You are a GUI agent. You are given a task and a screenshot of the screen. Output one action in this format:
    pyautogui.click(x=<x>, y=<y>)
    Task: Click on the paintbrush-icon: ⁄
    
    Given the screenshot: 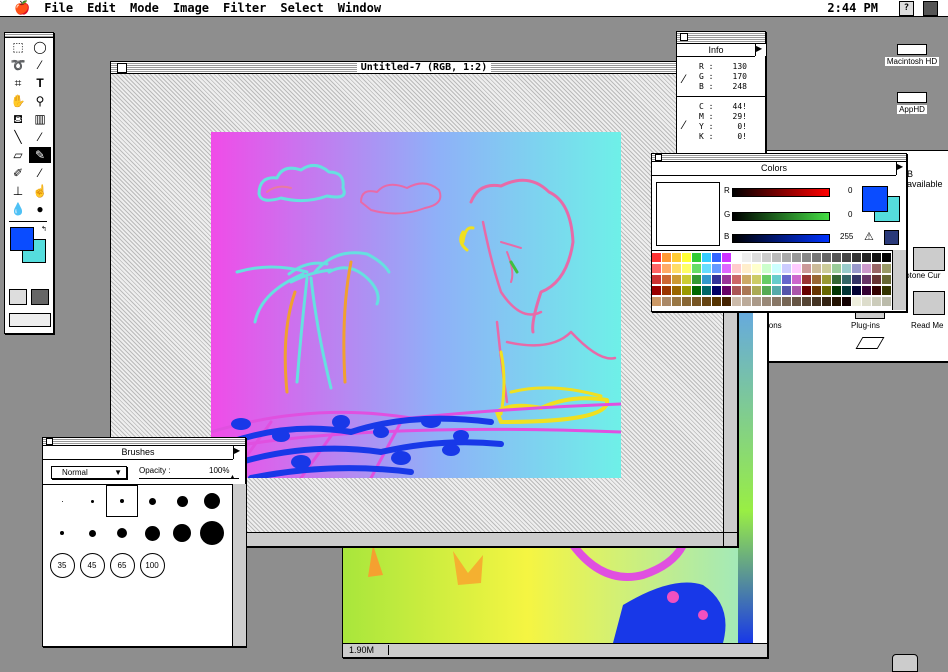 What is the action you would take?
    pyautogui.click(x=40, y=173)
    